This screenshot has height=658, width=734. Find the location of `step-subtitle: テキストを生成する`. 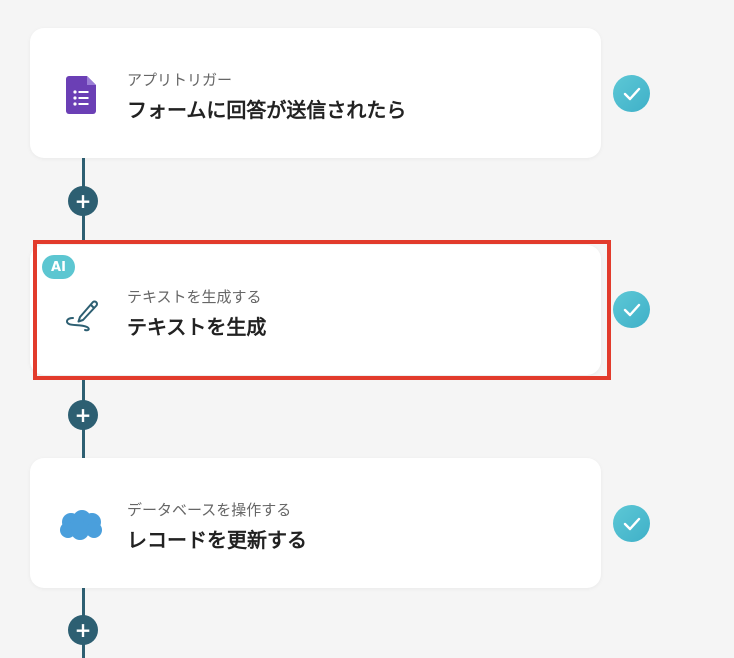

step-subtitle: テキストを生成する is located at coordinates (194, 297).